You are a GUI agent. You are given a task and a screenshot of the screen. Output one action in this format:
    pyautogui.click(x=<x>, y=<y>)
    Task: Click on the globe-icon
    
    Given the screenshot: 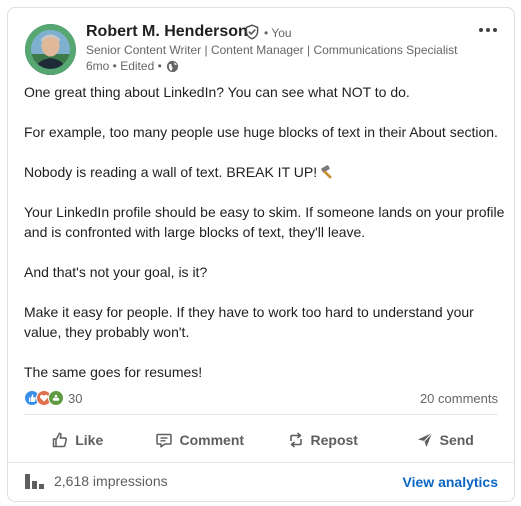 What is the action you would take?
    pyautogui.click(x=172, y=66)
    